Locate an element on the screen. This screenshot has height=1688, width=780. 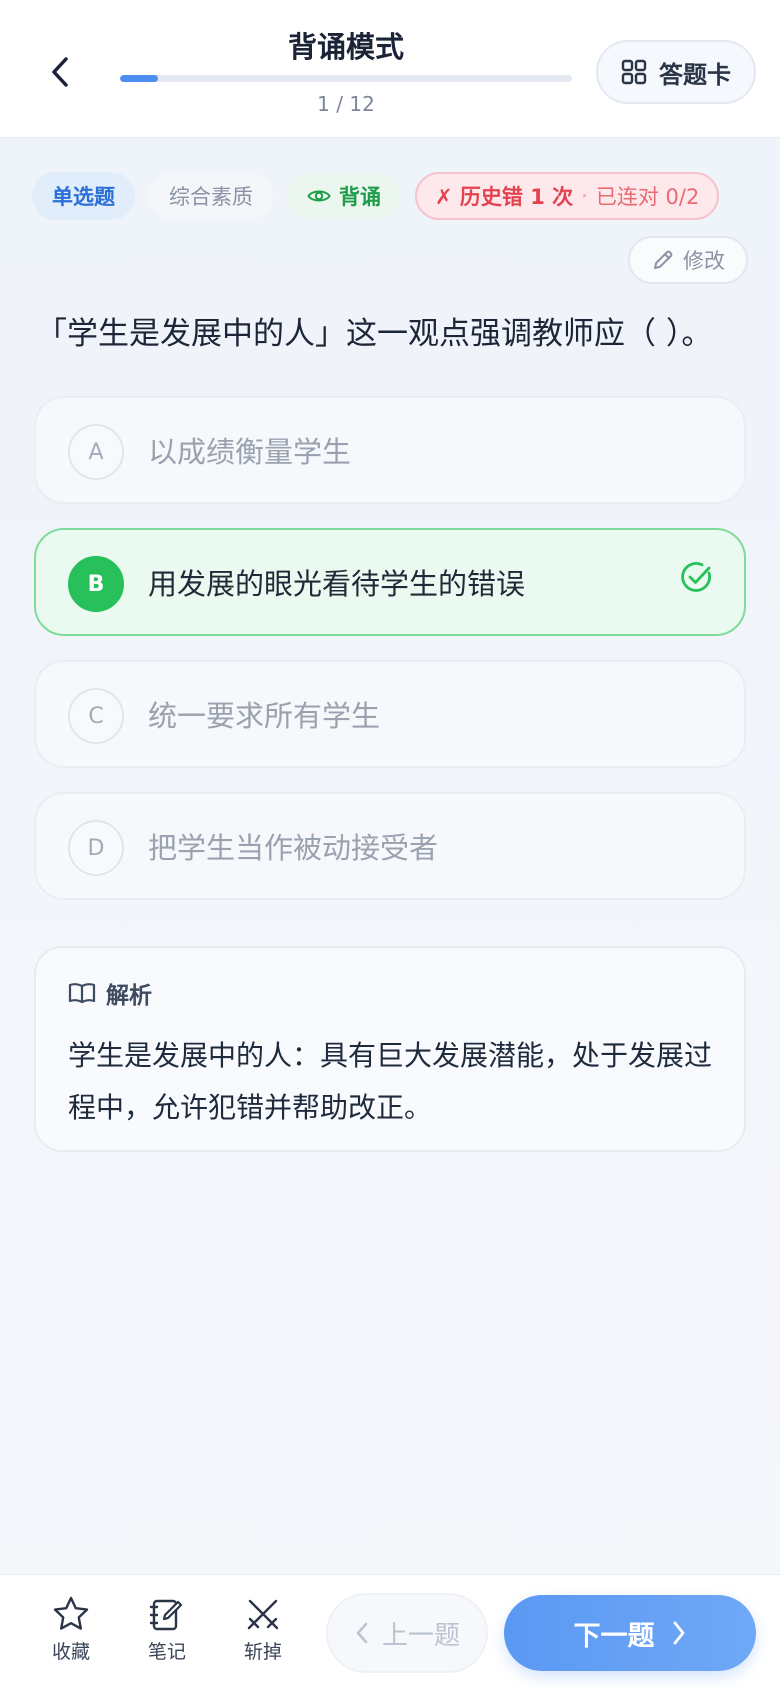
edit-label: 修改 is located at coordinates (704, 261).